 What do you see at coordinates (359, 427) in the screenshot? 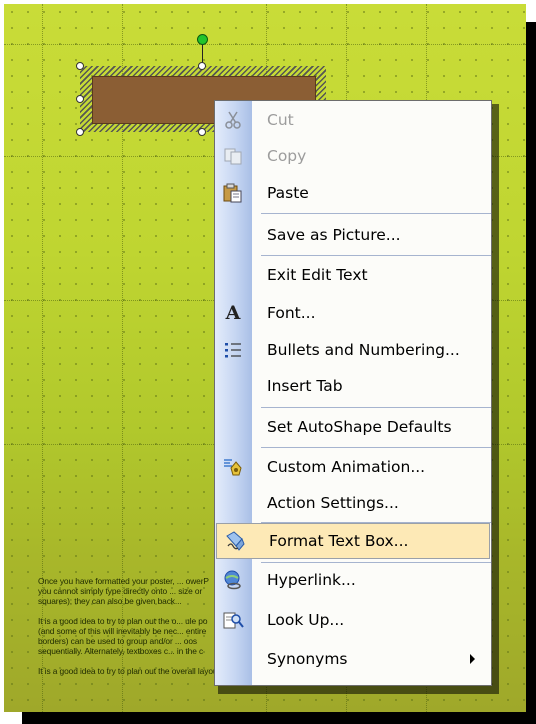
I see `menu-item-label: Set AutoShape Defaults` at bounding box center [359, 427].